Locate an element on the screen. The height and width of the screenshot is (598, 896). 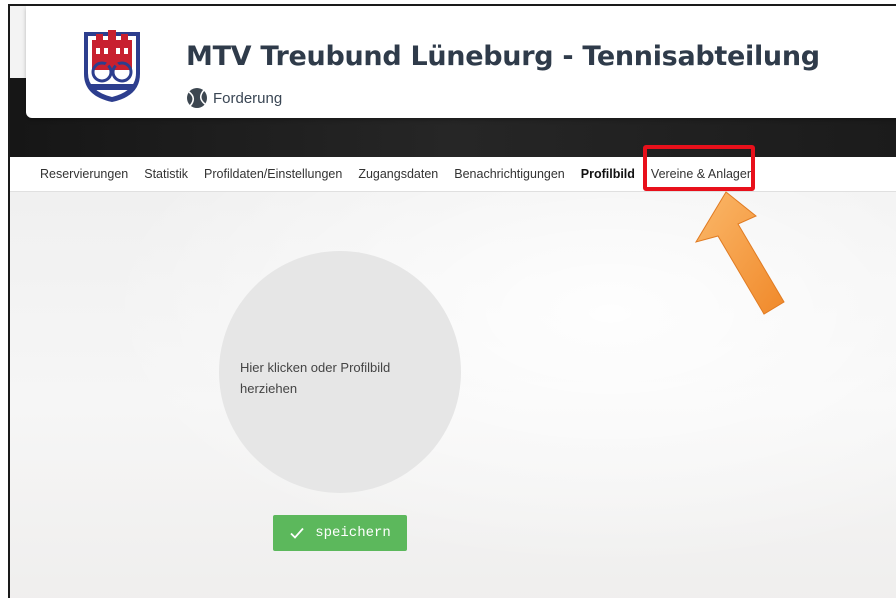
profile-image-dropzone: Hier klicken oder Profilbild herziehen is located at coordinates (340, 372).